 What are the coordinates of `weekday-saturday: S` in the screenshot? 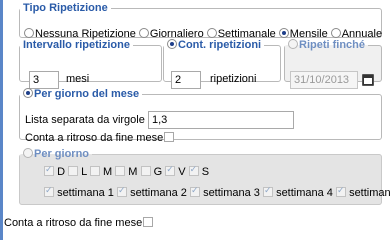 It's located at (198, 171).